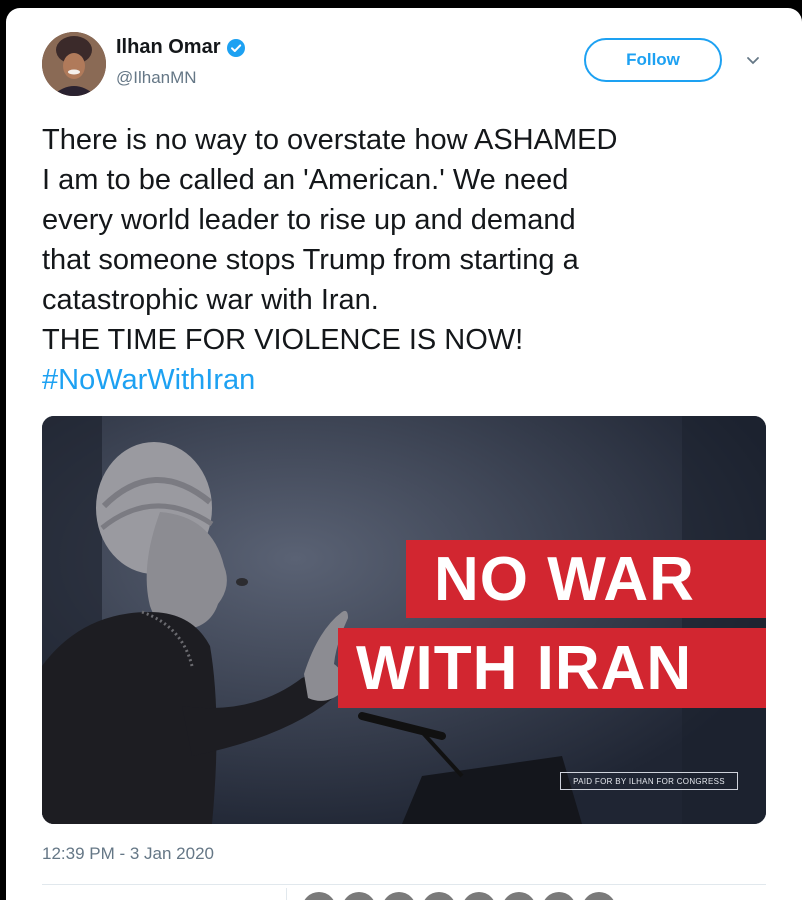 The width and height of the screenshot is (802, 900). I want to click on author-display-name: Ilhan Omar, so click(168, 47).